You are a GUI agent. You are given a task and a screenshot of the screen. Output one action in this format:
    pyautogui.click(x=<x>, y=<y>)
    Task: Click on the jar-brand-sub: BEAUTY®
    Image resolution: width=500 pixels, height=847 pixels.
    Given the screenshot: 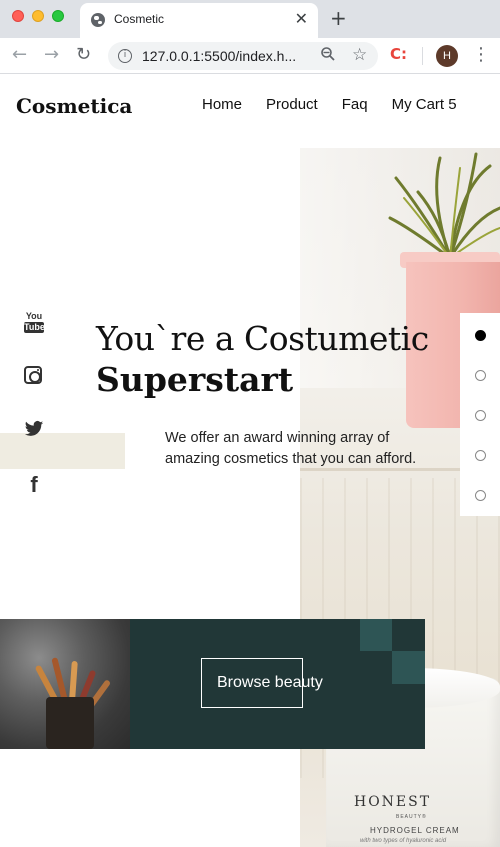 What is the action you would take?
    pyautogui.click(x=411, y=817)
    